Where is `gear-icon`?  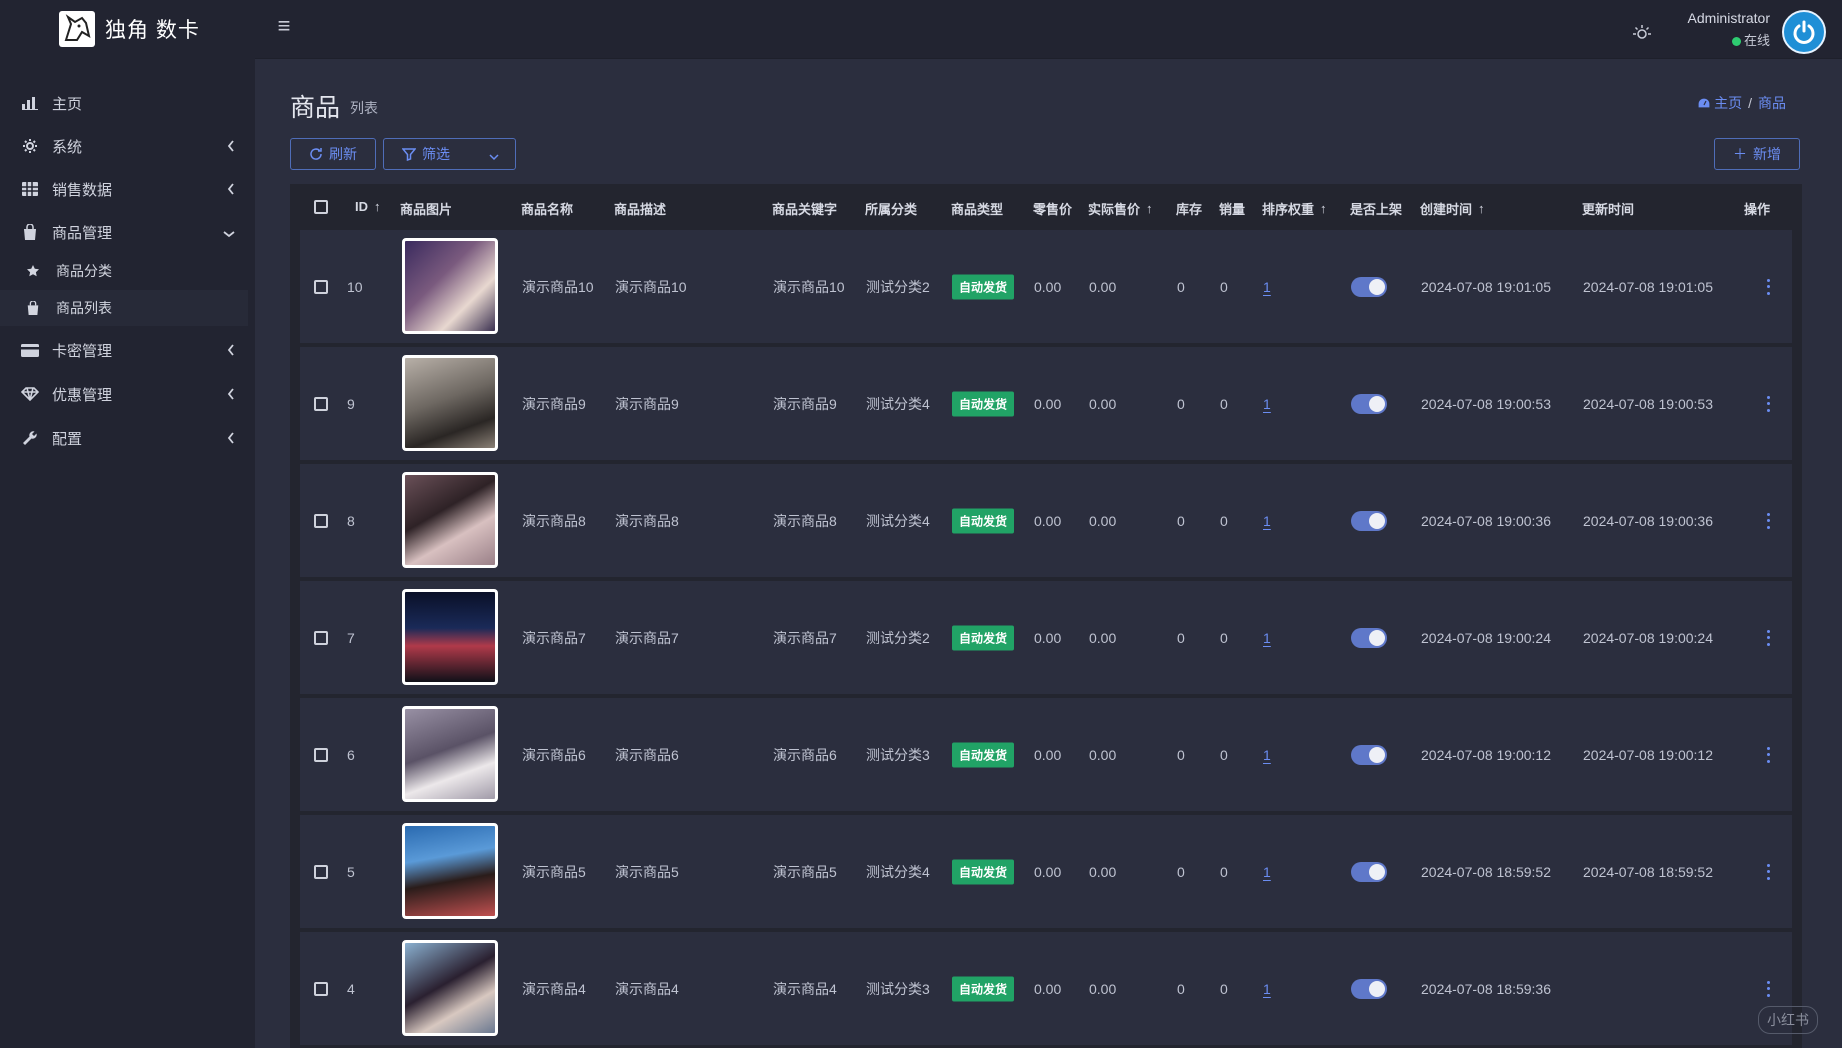
gear-icon is located at coordinates (30, 146).